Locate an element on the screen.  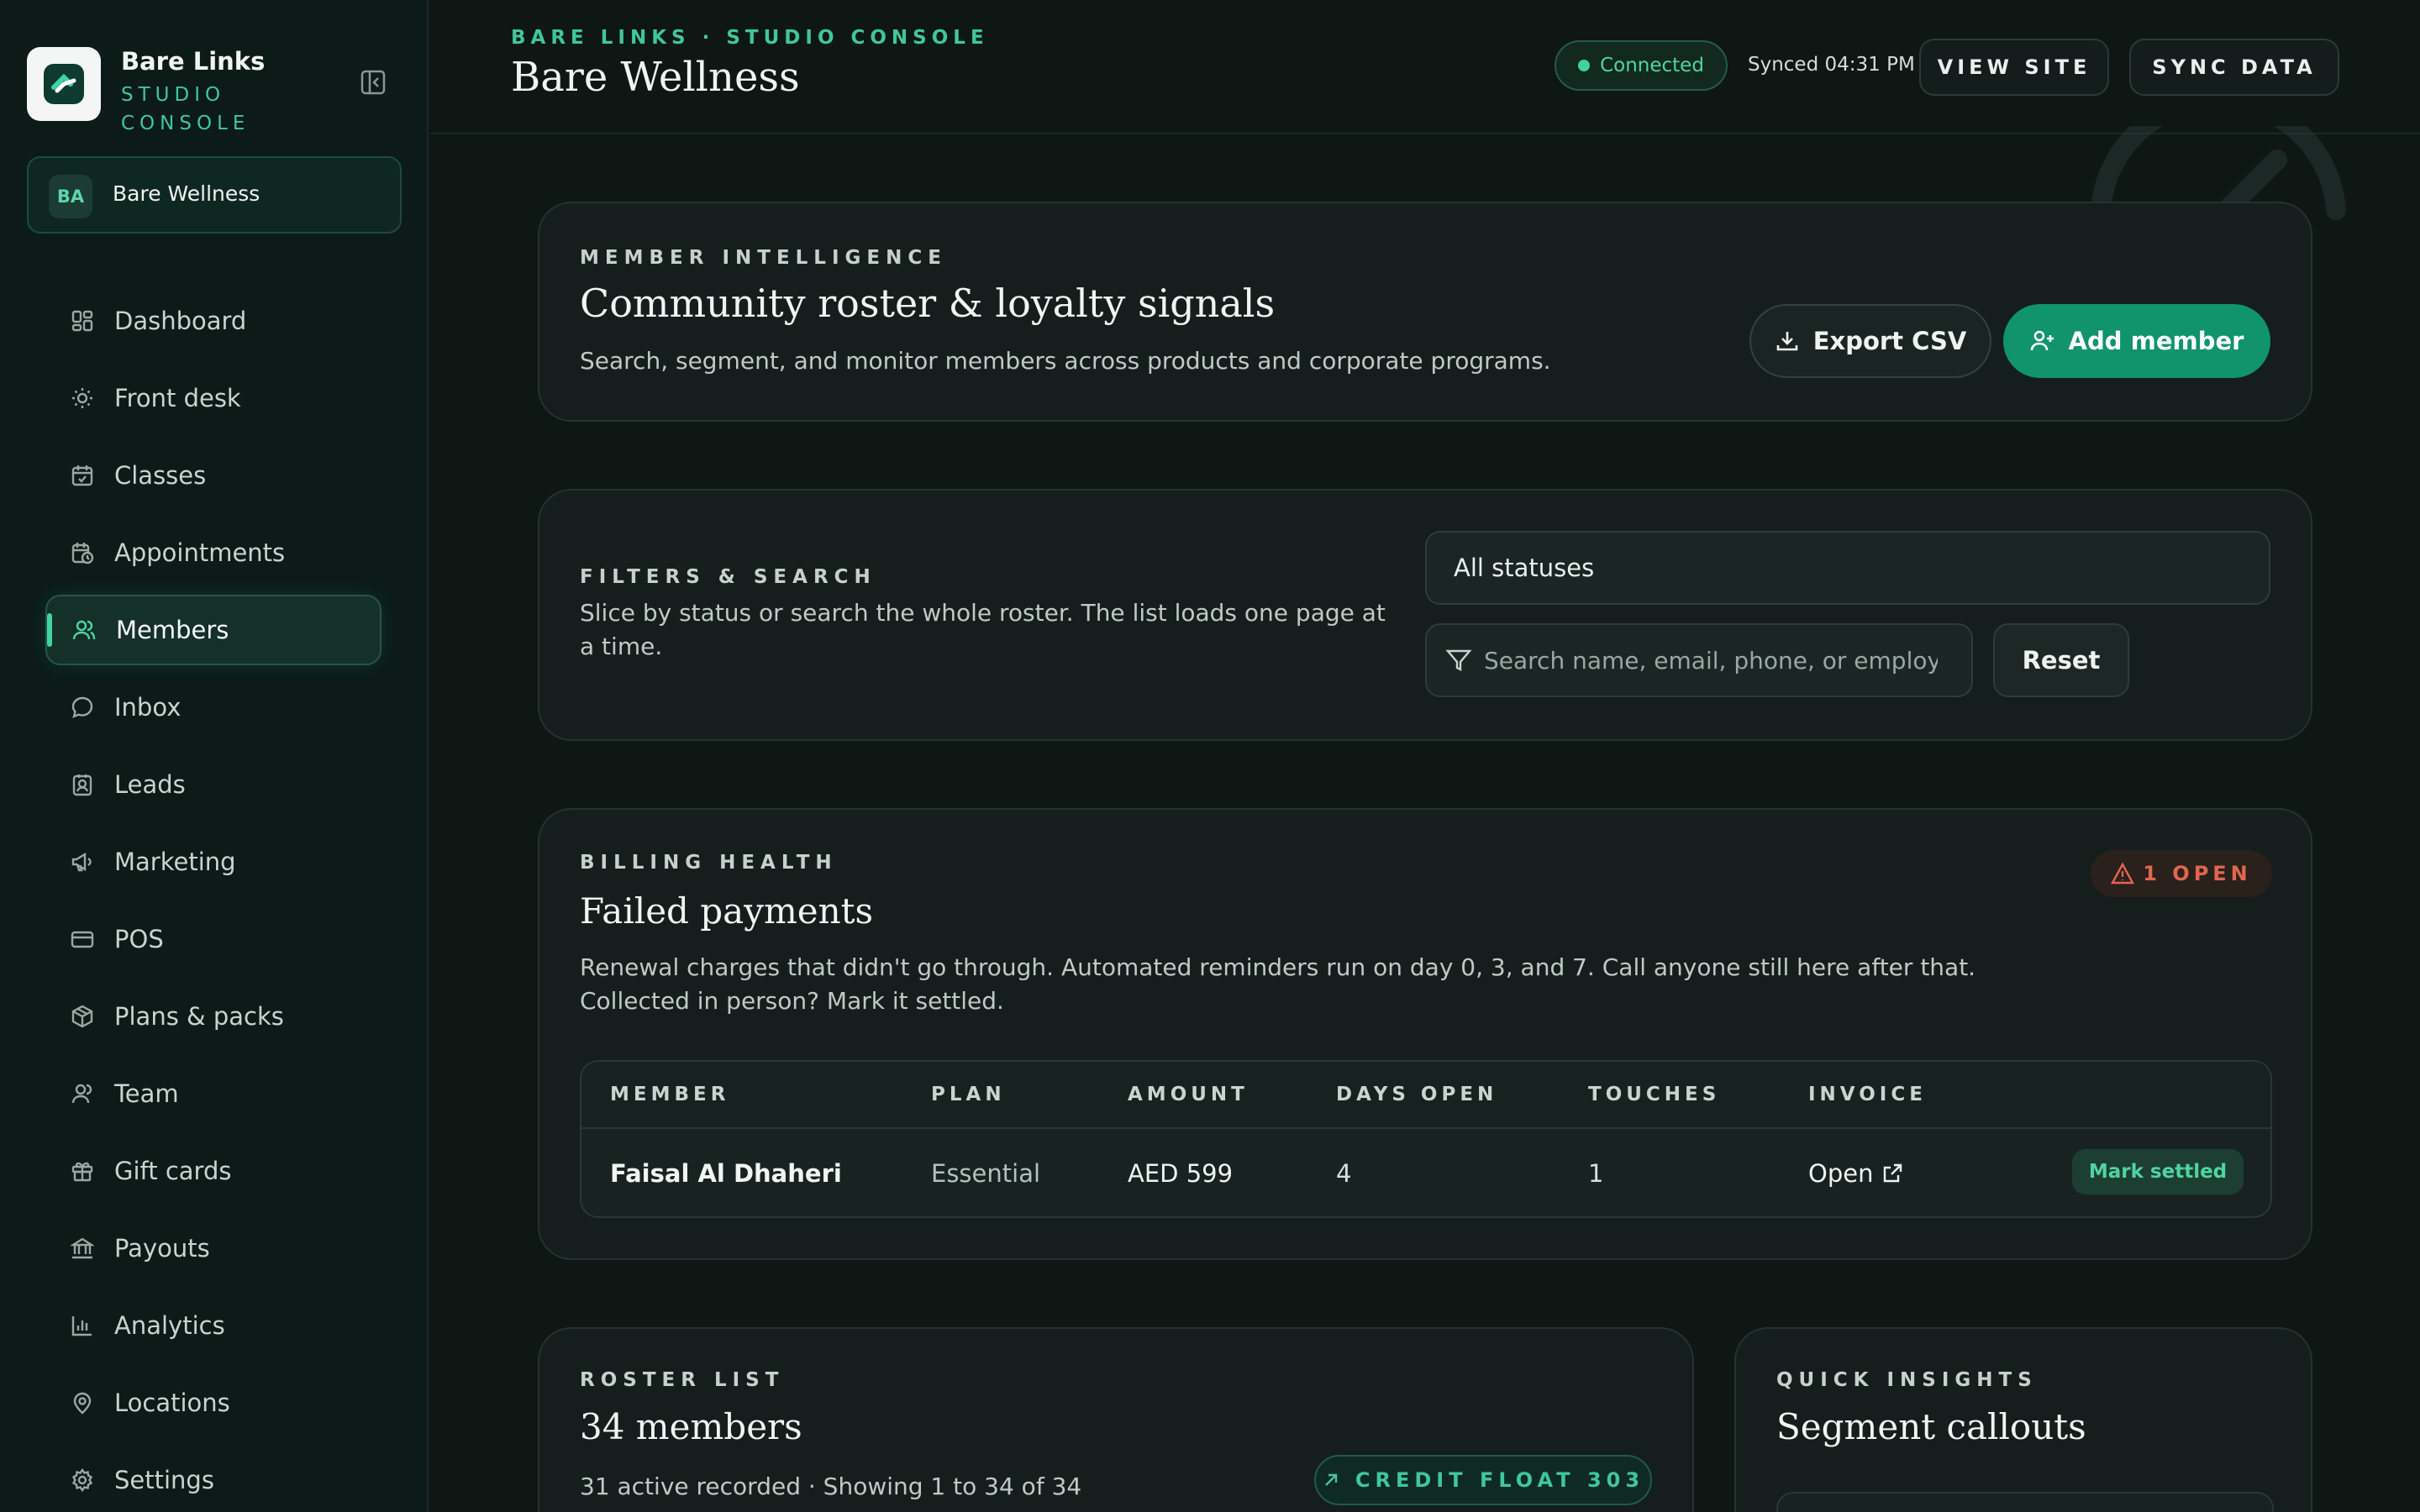
sidebar-item-label: Appointments is located at coordinates (200, 552).